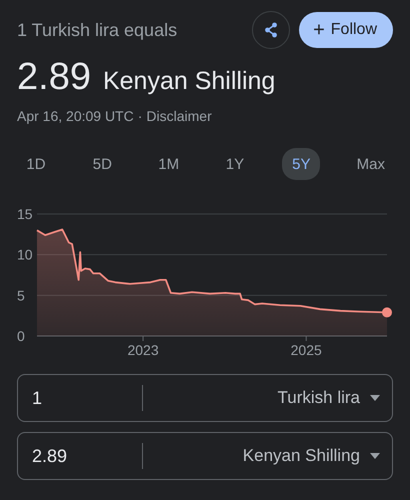  I want to click on timestamp: Apr 16, 20:09 UTC, so click(75, 116).